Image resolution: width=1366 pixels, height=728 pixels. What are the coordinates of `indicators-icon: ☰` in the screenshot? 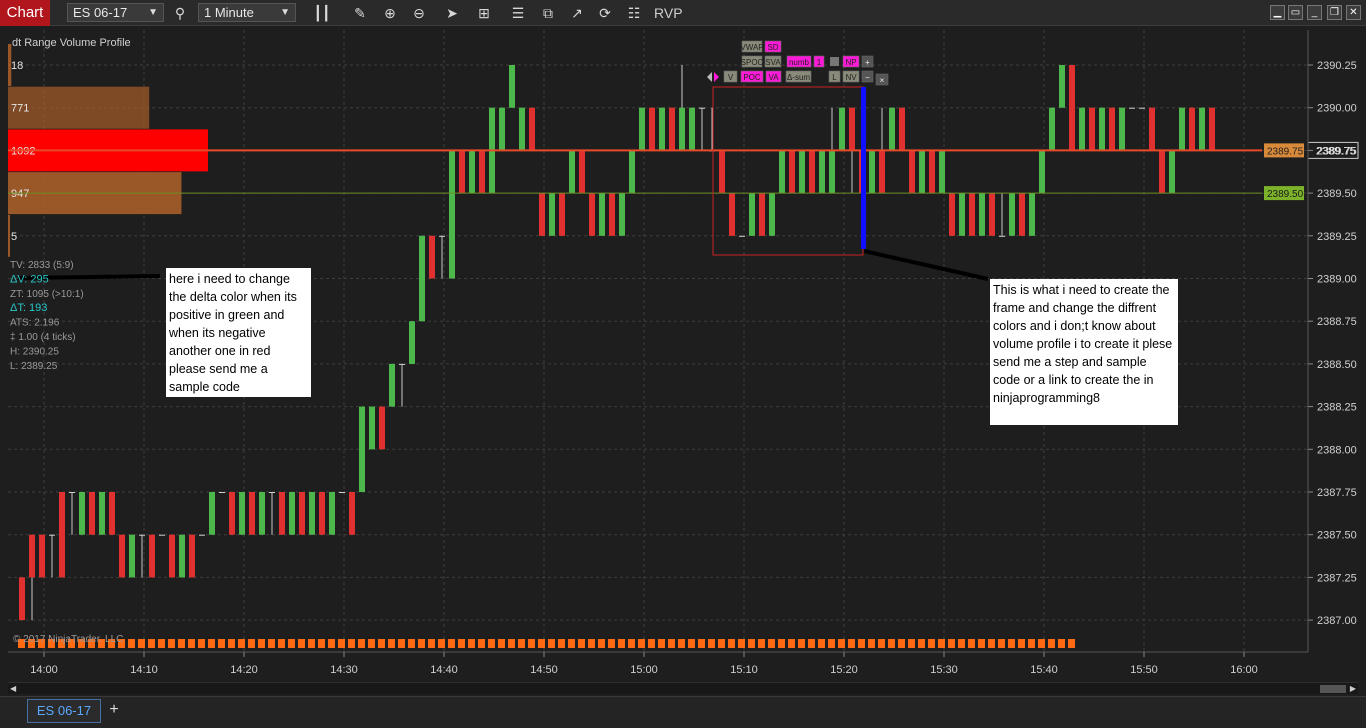 It's located at (518, 13).